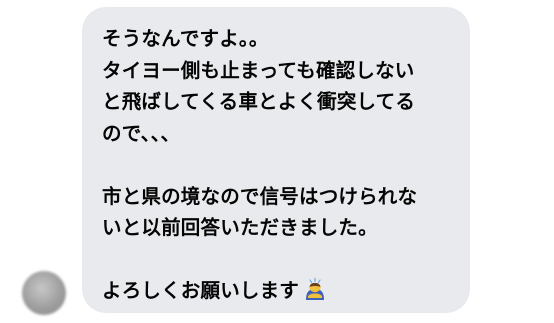 The image size is (554, 323). Describe the element at coordinates (141, 133) in the screenshot. I see `message-line: ので、、、` at that location.